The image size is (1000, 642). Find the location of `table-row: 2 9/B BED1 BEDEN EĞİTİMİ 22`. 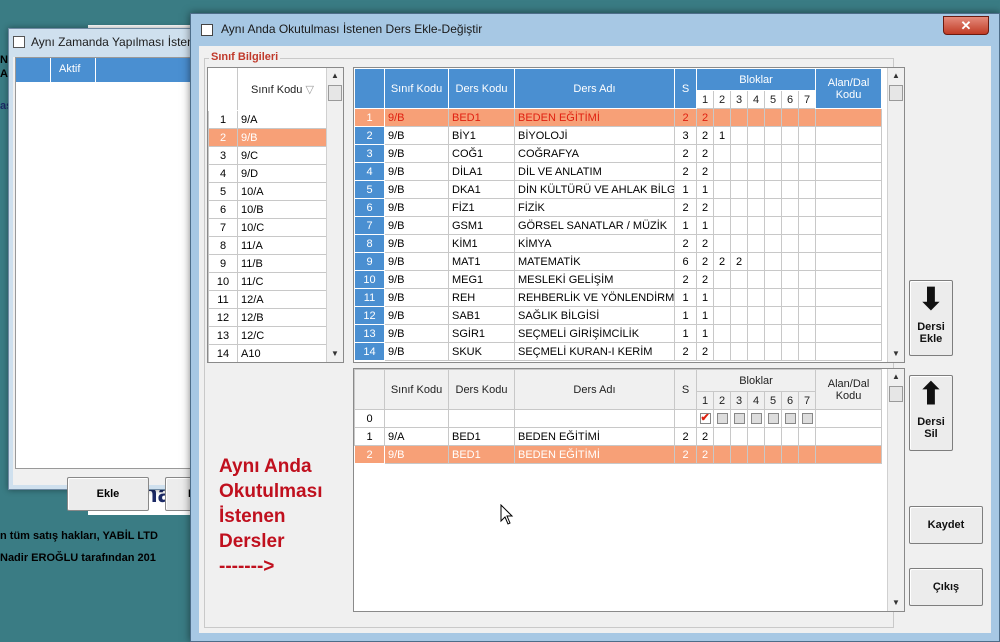

table-row: 2 9/B BED1 BEDEN EĞİTİMİ 22 is located at coordinates (618, 454).